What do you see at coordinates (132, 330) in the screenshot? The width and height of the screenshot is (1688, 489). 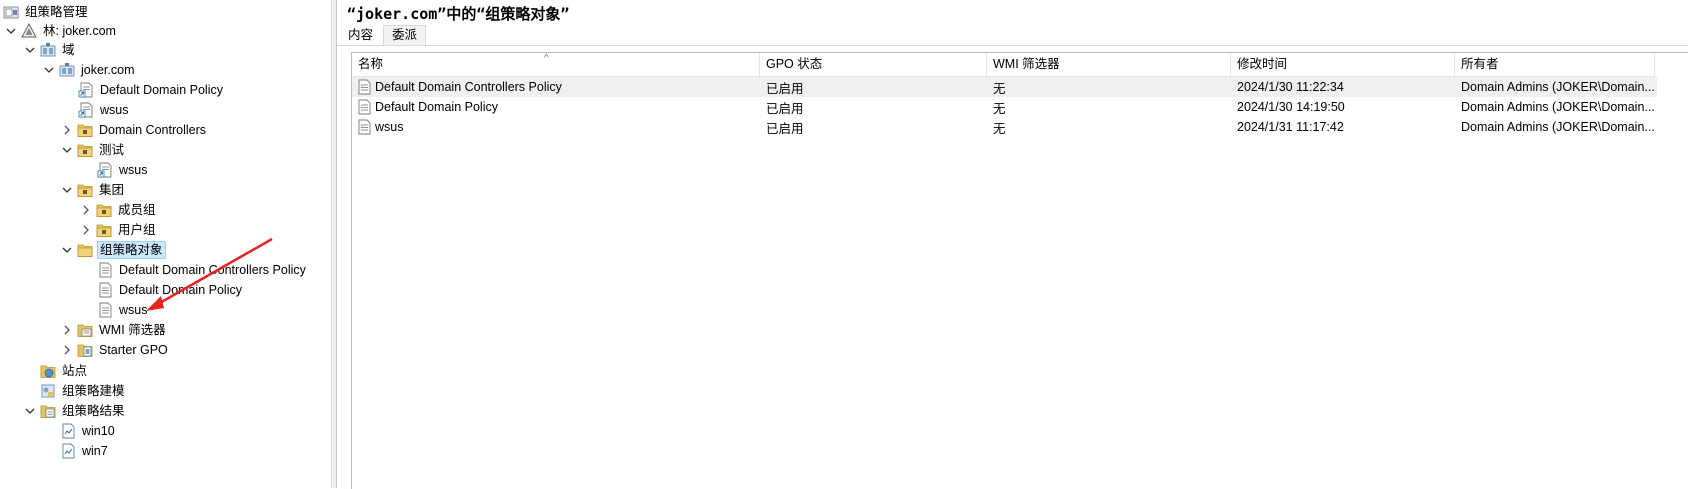 I see `tree-label: WMI 筛选器` at bounding box center [132, 330].